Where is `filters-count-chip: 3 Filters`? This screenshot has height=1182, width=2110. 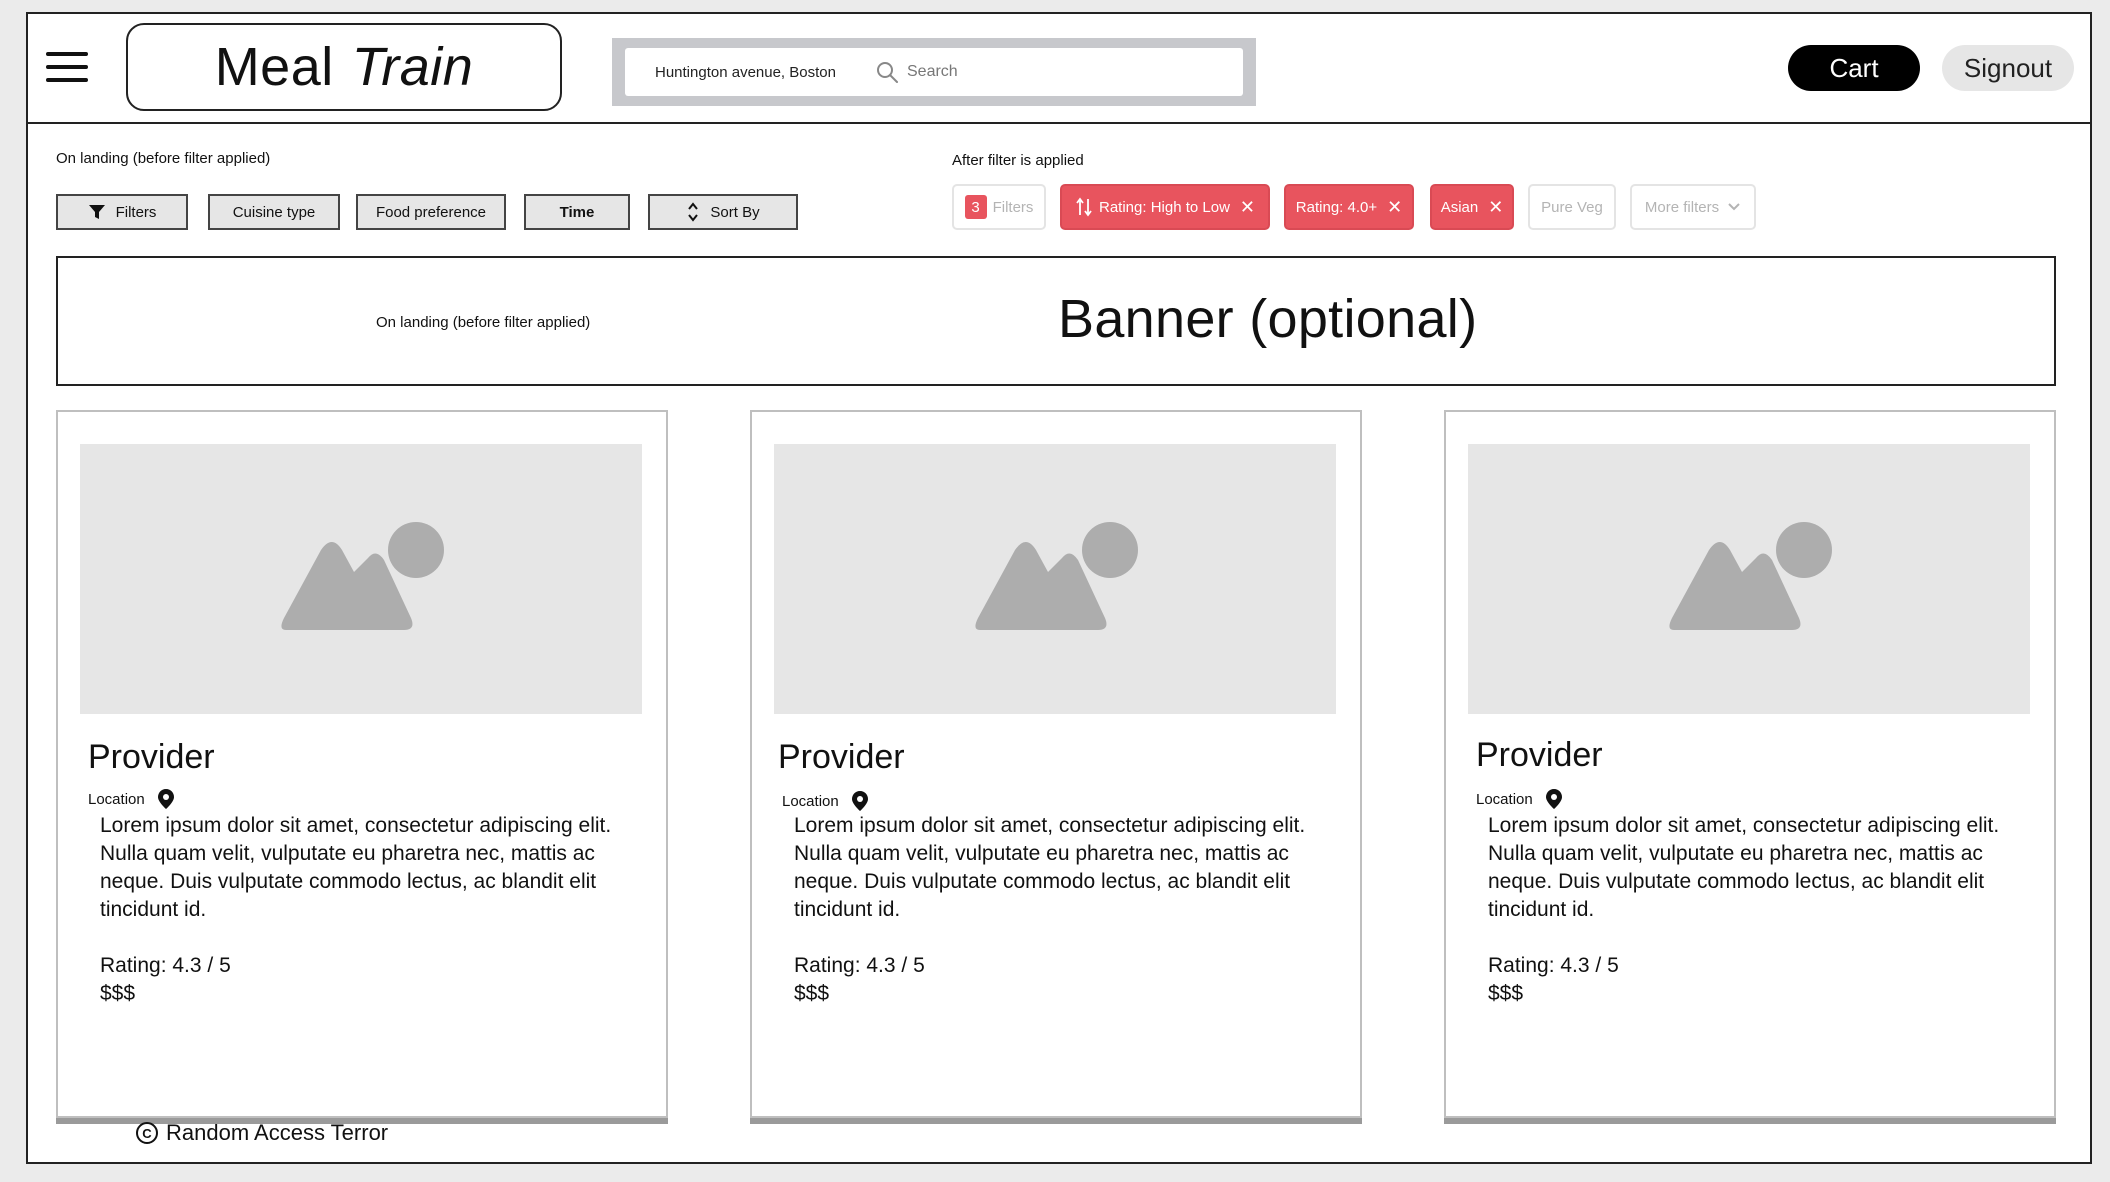 filters-count-chip: 3 Filters is located at coordinates (999, 207).